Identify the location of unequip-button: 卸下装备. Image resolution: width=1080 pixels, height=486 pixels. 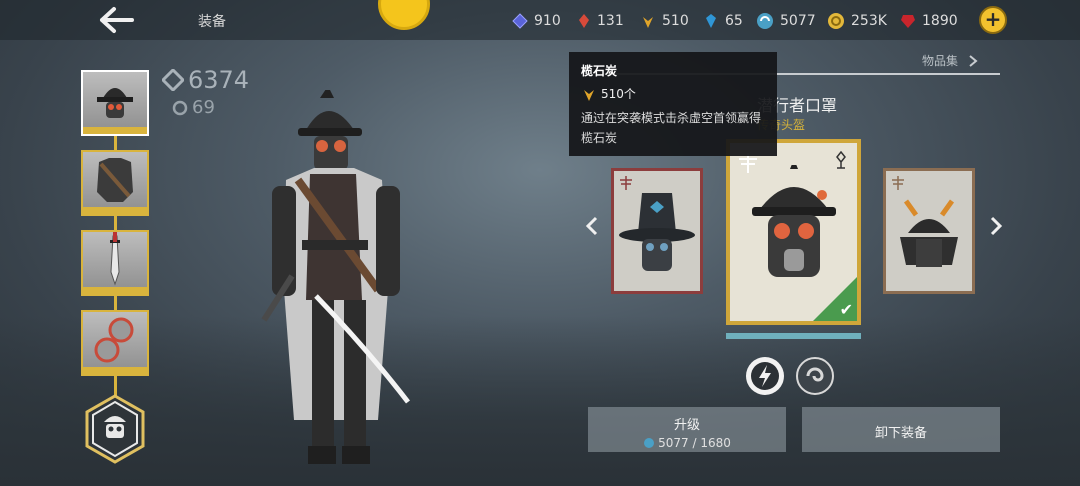
(901, 429).